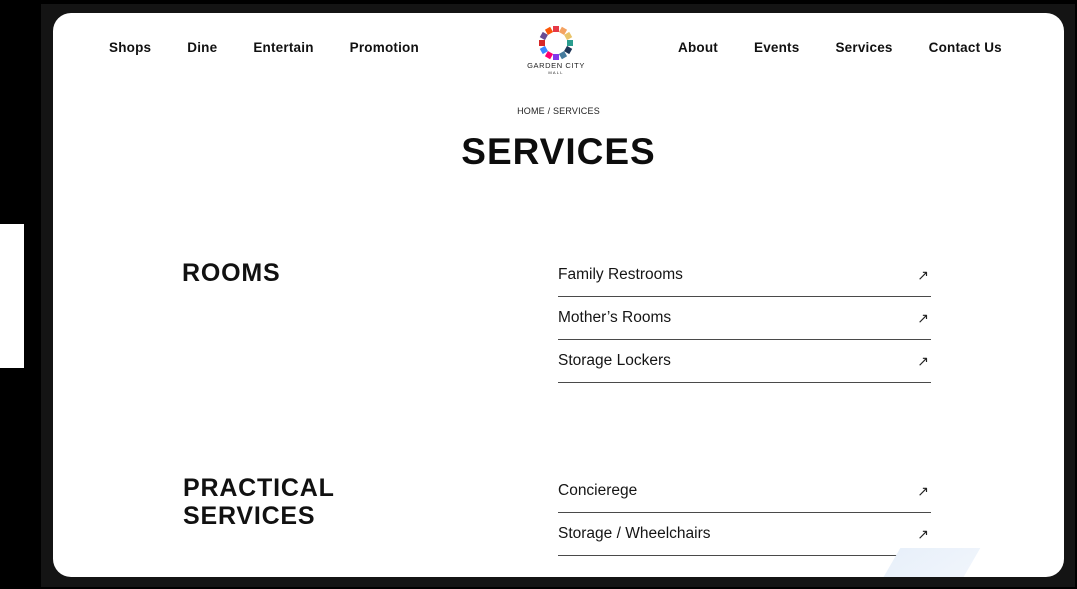 The width and height of the screenshot is (1077, 589). I want to click on list-item-family-restrooms: Family Restrooms ↗, so click(744, 275).